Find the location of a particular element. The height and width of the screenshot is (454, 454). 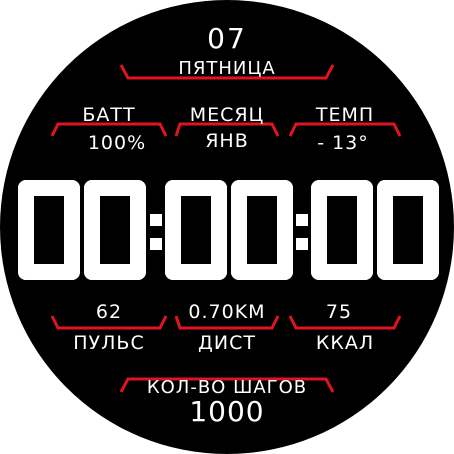

second-tens-digit is located at coordinates (342, 230).